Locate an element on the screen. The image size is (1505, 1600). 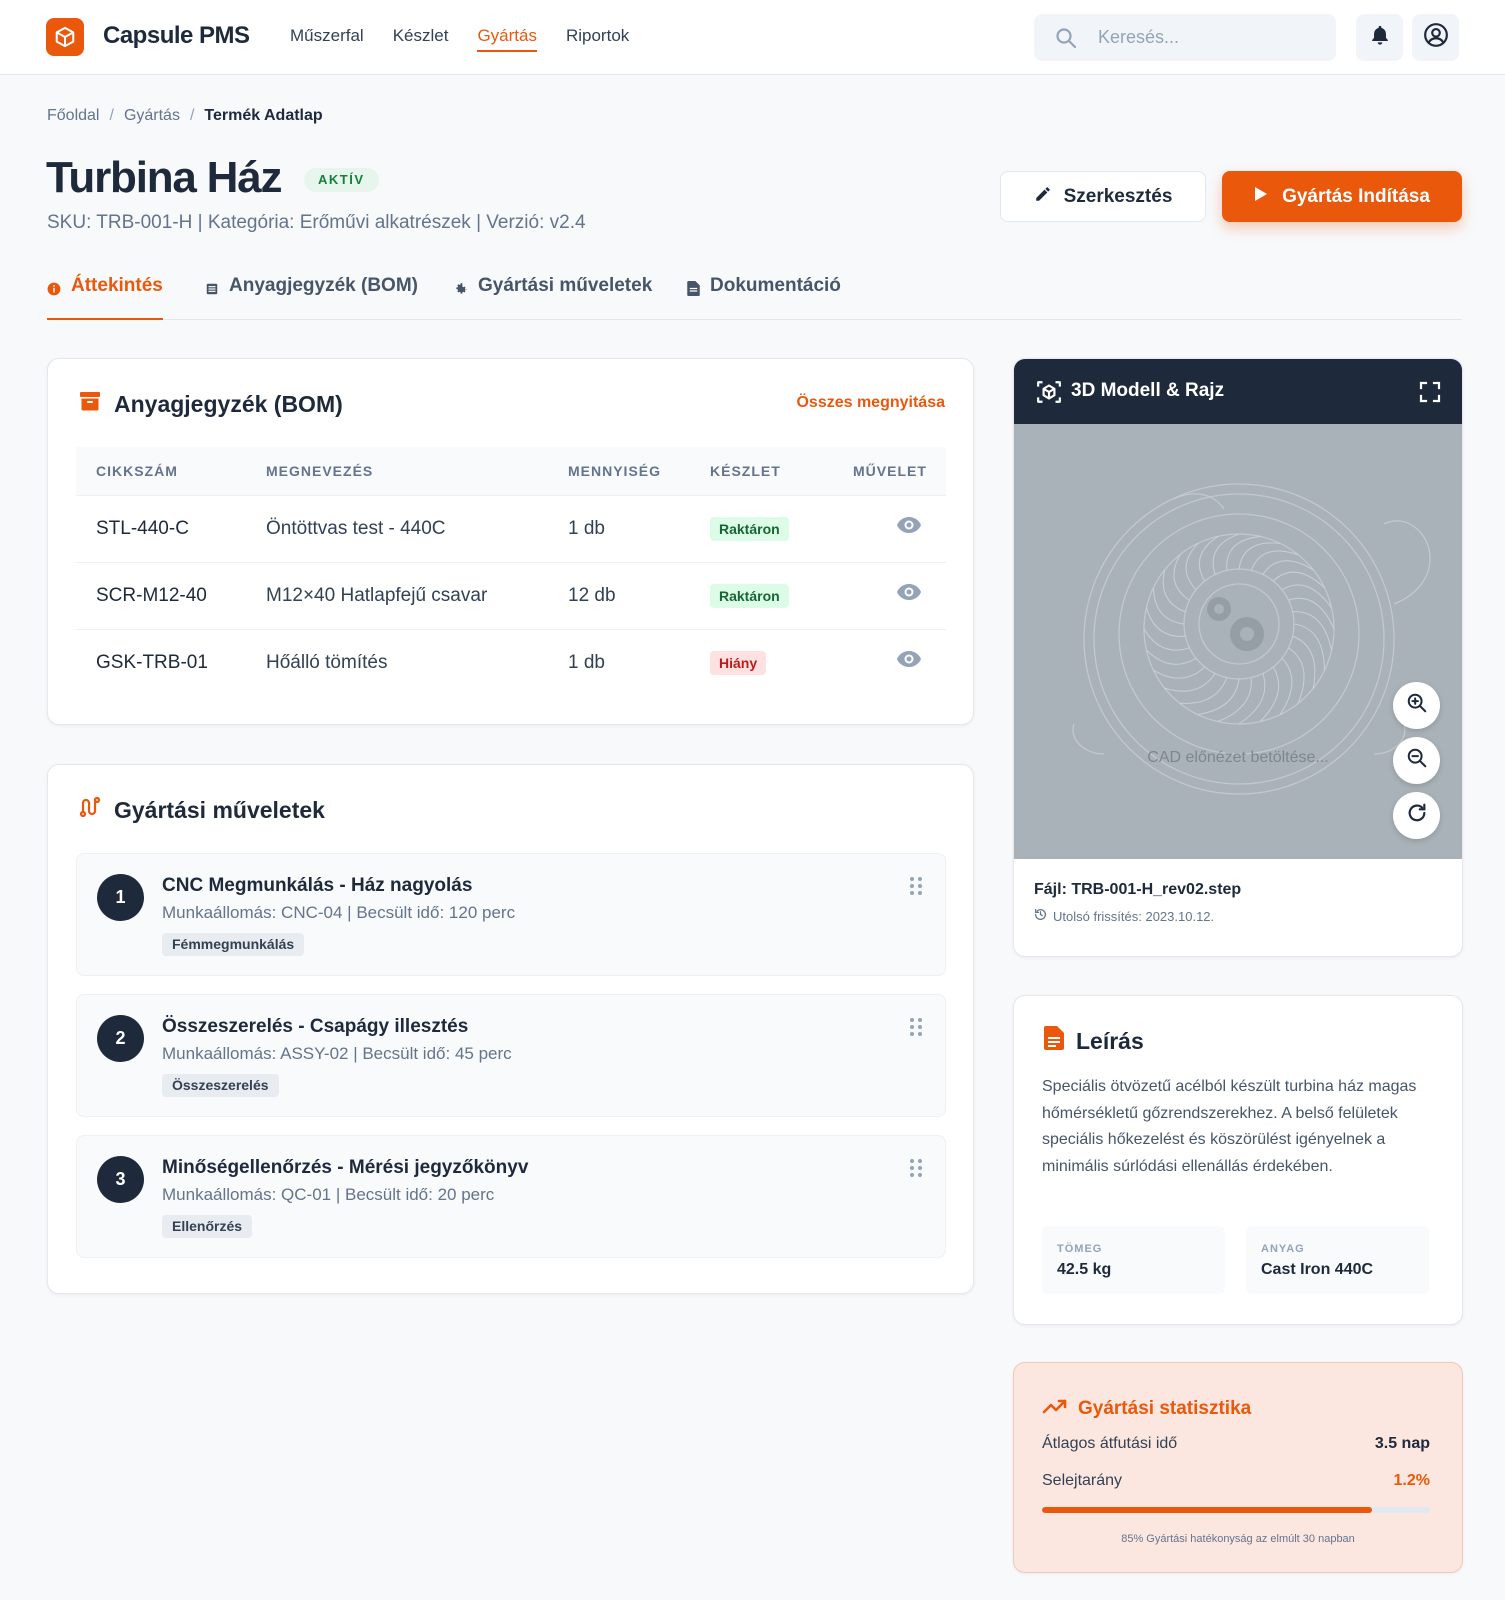
operation-step-number: 3 is located at coordinates (120, 1179).